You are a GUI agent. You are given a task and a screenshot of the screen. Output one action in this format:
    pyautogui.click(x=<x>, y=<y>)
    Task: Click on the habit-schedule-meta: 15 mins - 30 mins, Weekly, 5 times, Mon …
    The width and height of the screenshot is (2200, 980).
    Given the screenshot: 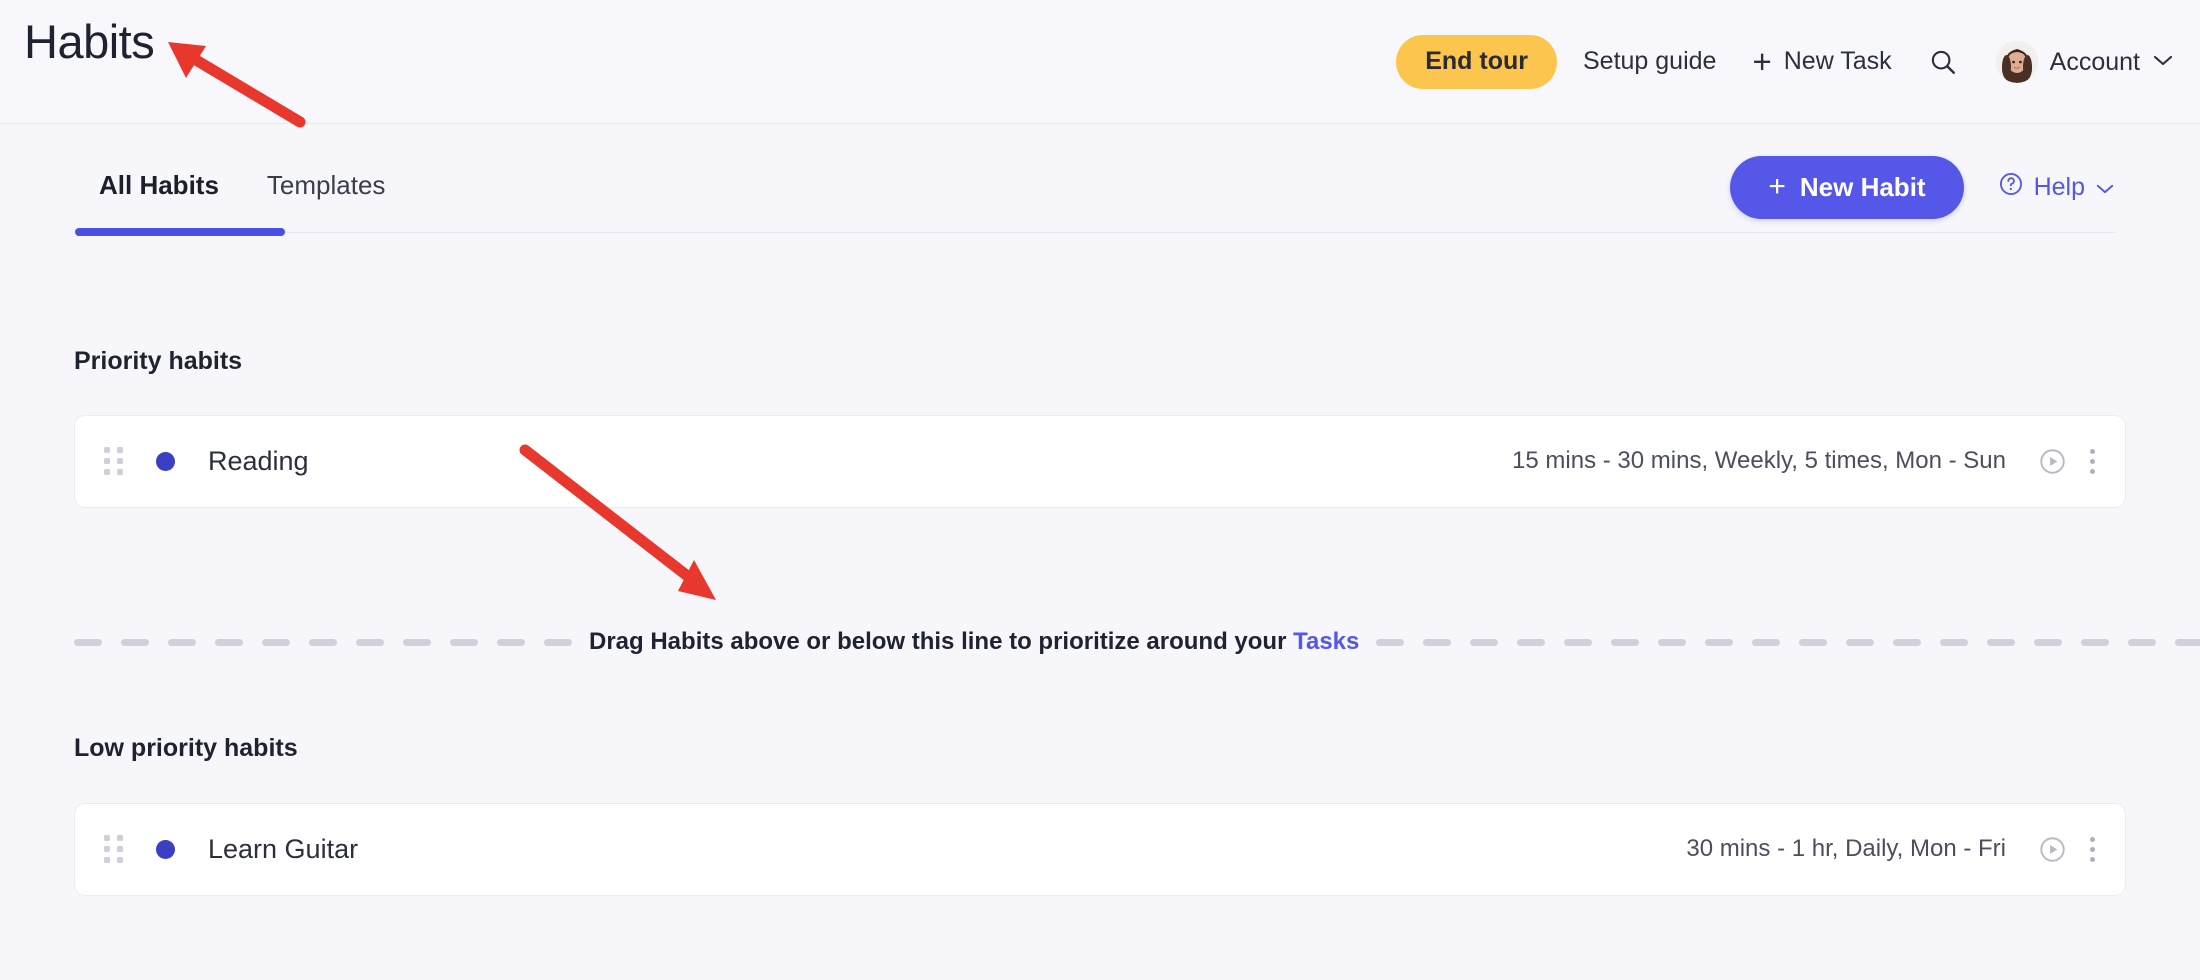 What is the action you would take?
    pyautogui.click(x=1759, y=461)
    